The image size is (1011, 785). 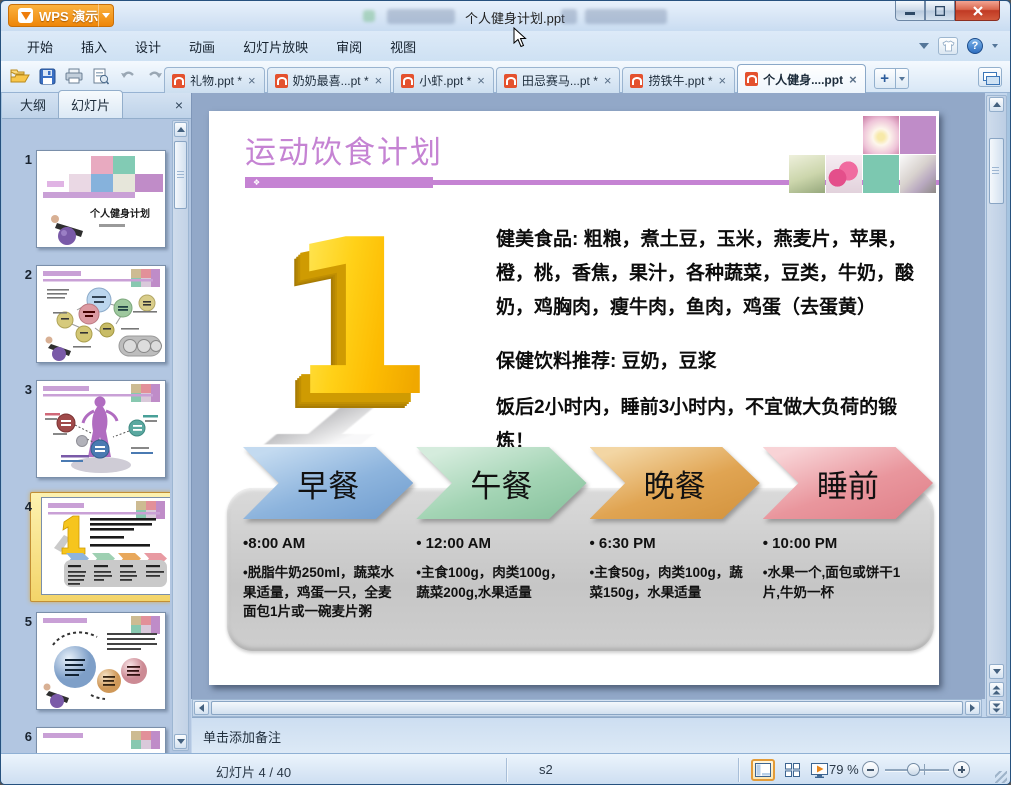 I want to click on slide-thumbnail-1: 个人健身计划, so click(x=101, y=199).